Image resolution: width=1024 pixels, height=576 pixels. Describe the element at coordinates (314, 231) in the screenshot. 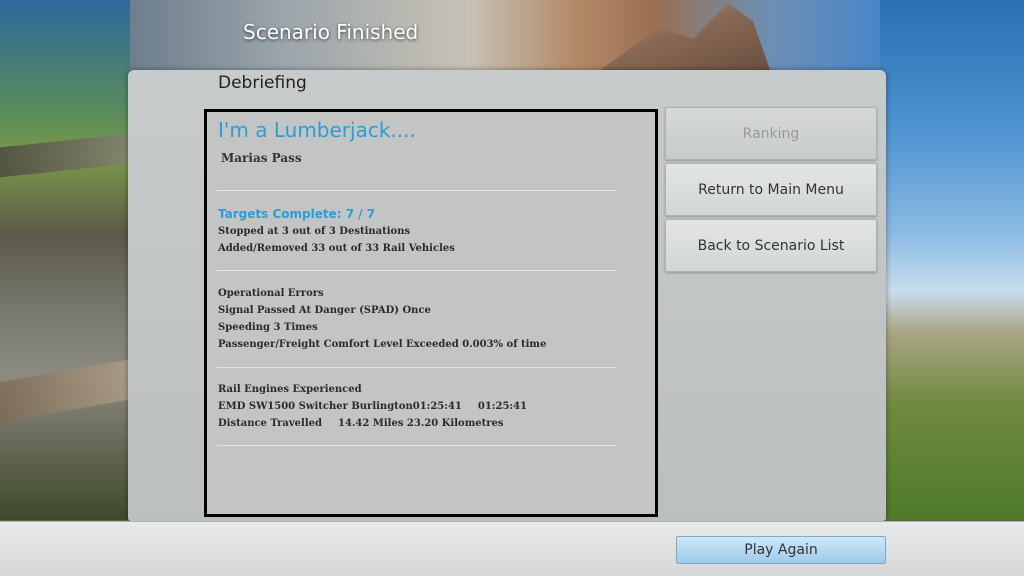

I see `targets-line: Stopped at 3 out of 3 Destinations` at that location.